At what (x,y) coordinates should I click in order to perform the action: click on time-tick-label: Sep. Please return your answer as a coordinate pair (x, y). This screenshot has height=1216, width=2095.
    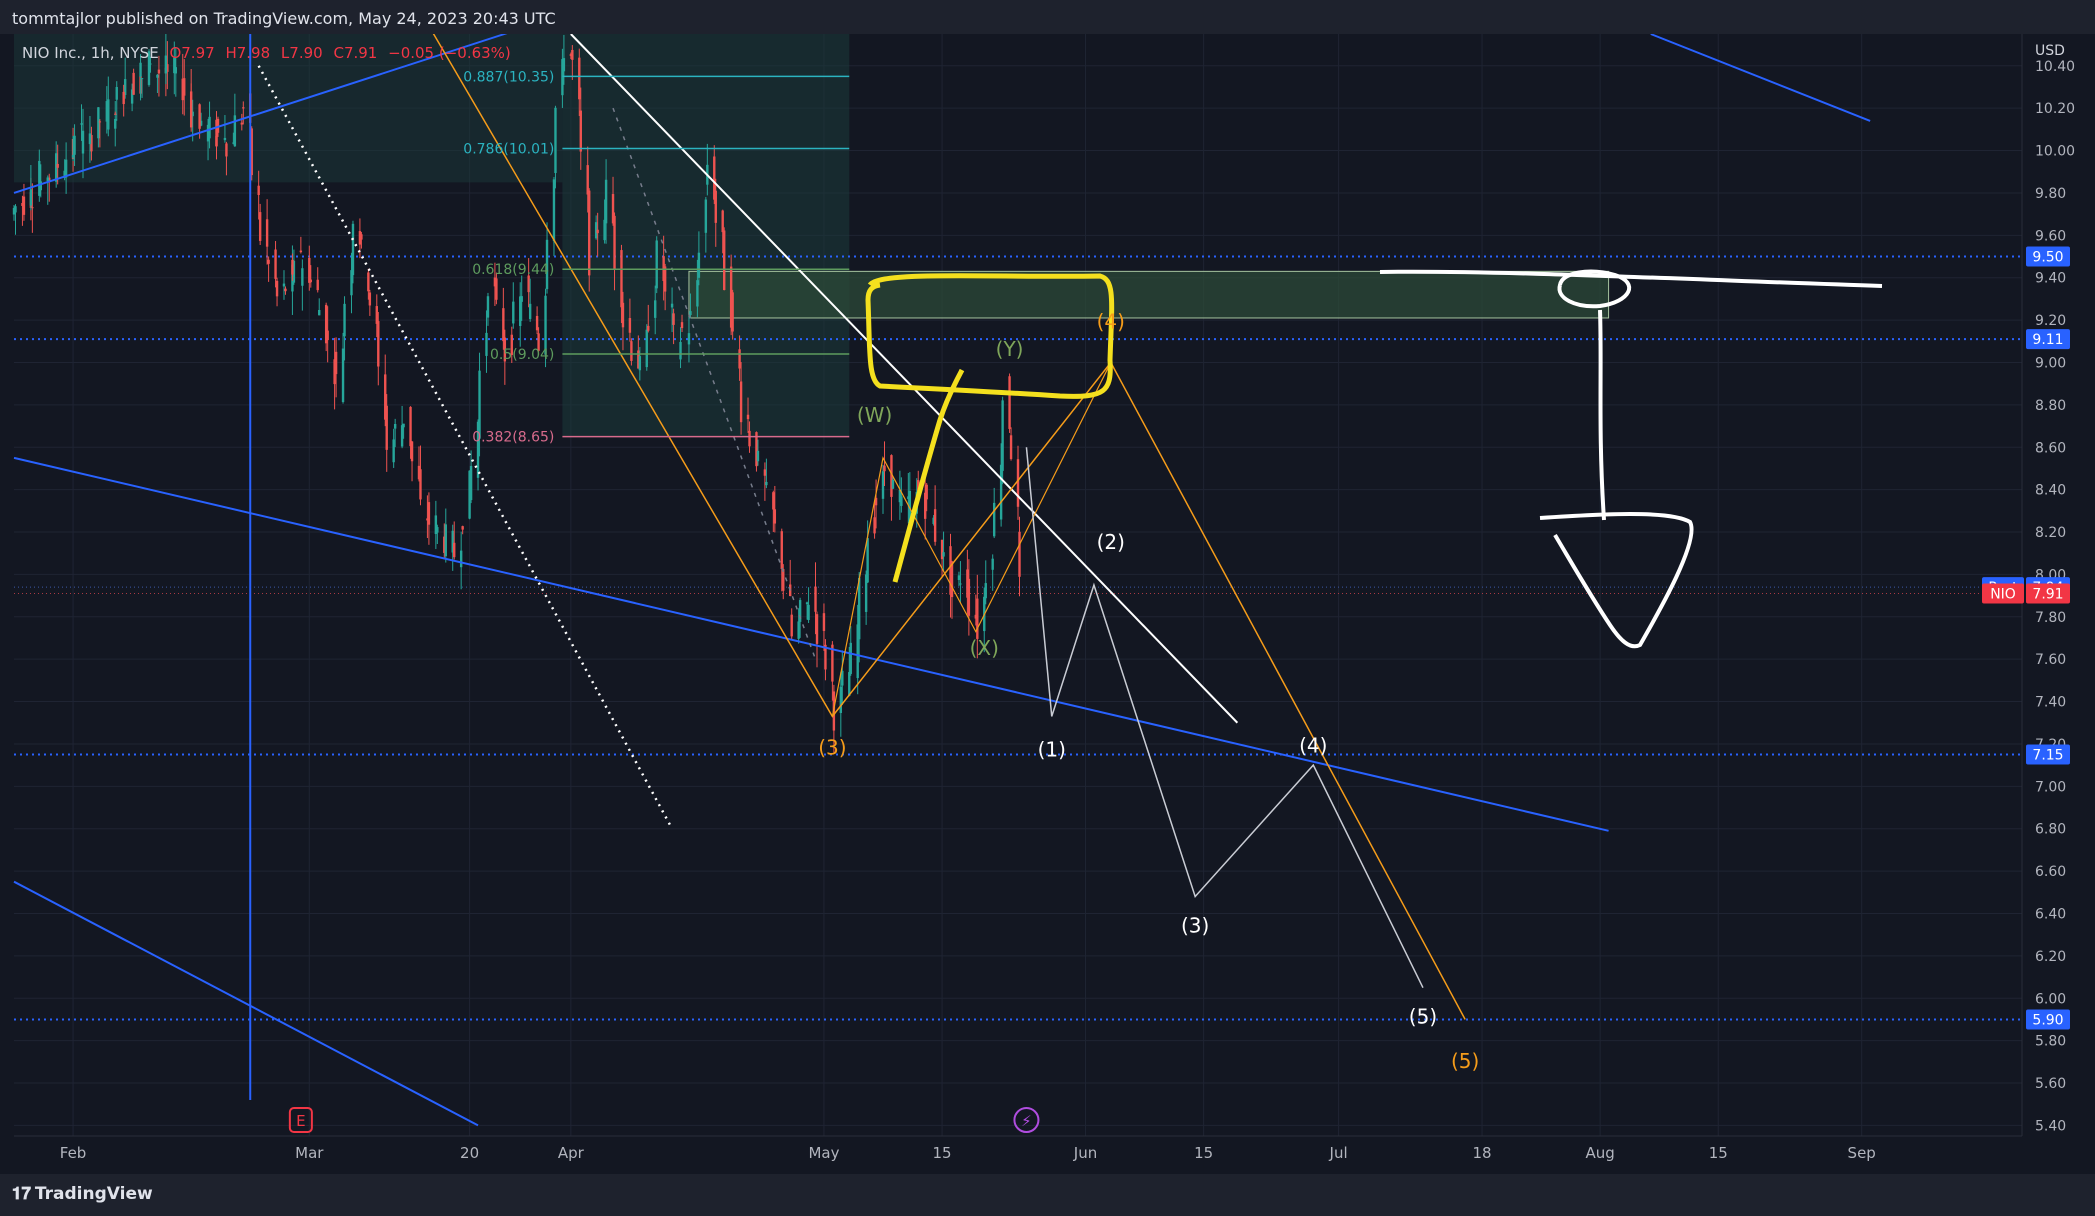
    Looking at the image, I should click on (1862, 1153).